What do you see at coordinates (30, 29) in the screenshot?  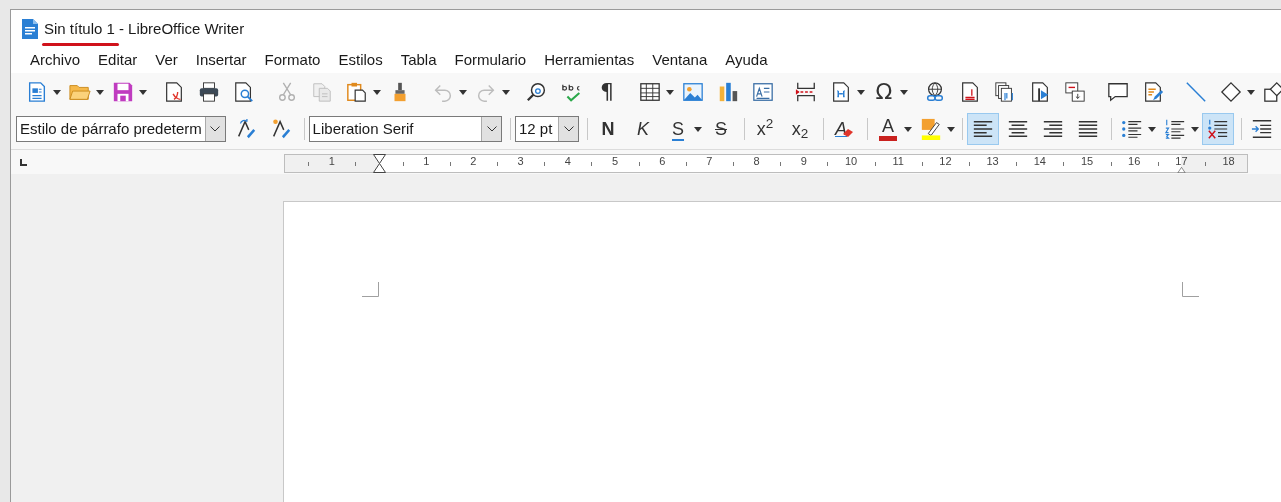 I see `writer-logo-icon` at bounding box center [30, 29].